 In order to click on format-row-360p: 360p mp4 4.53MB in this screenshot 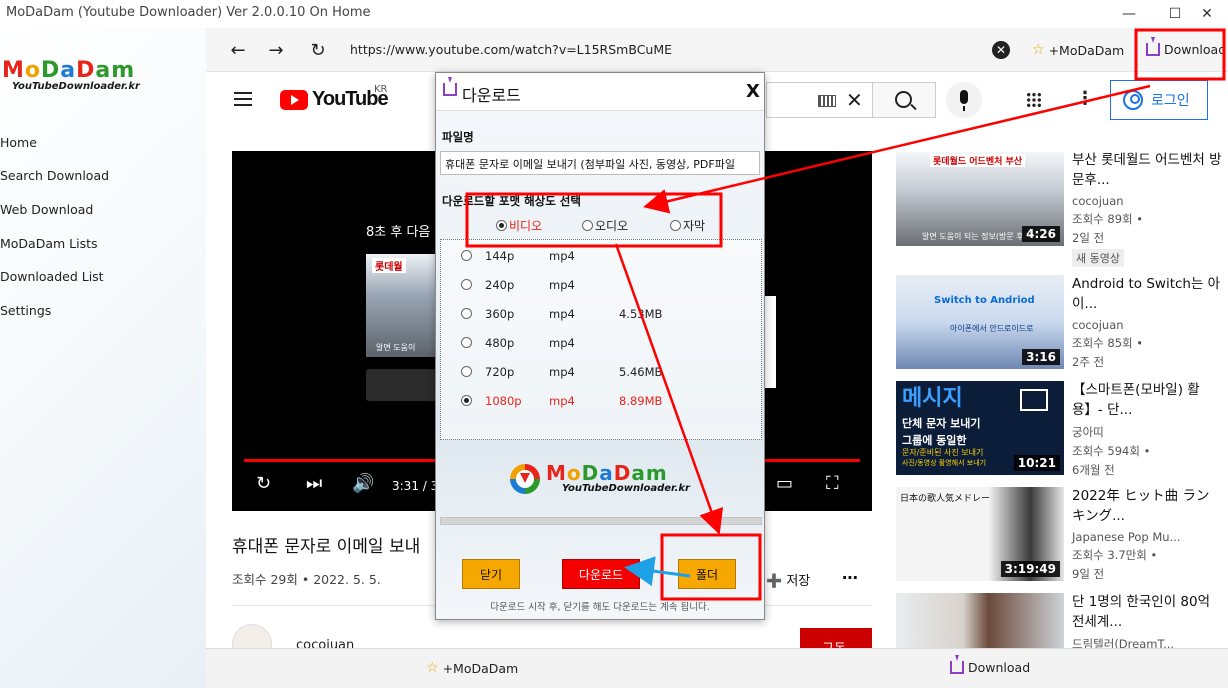, I will do `click(561, 314)`.